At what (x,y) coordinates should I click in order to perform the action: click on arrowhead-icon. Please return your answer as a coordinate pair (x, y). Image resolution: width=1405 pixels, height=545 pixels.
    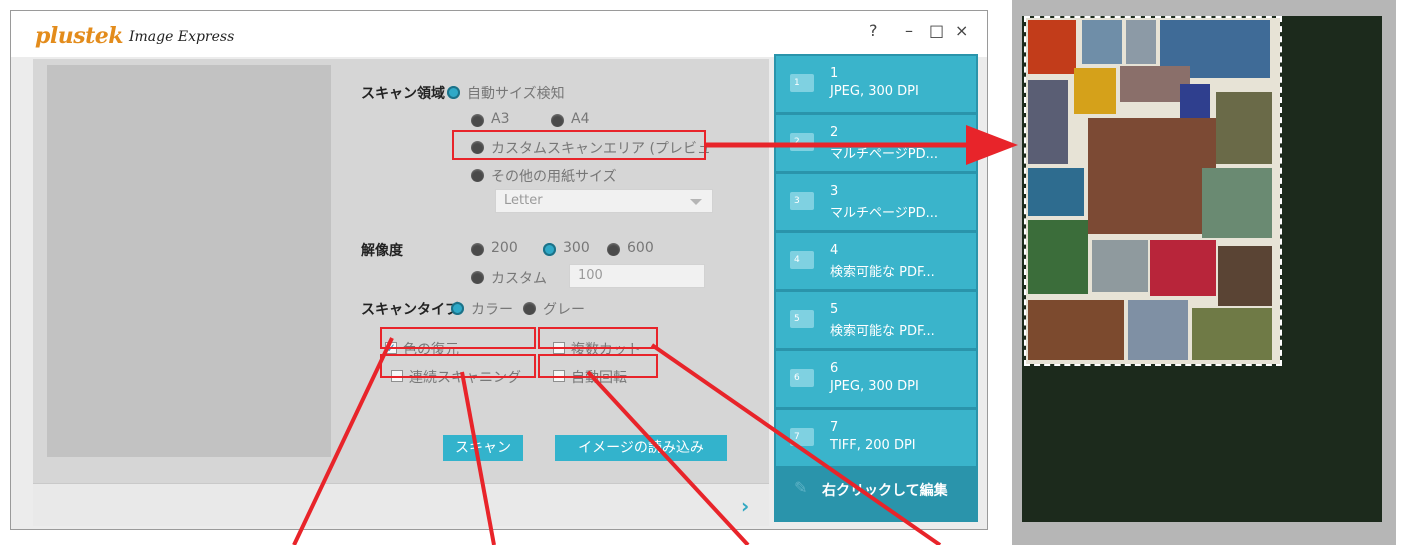
    Looking at the image, I should click on (992, 145).